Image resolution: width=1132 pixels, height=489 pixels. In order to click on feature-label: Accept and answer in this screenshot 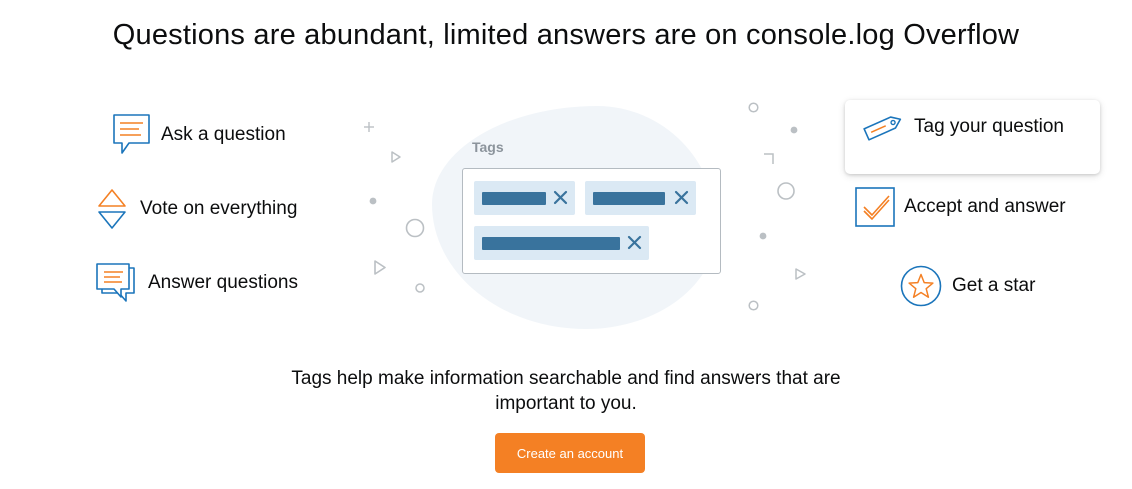, I will do `click(985, 206)`.